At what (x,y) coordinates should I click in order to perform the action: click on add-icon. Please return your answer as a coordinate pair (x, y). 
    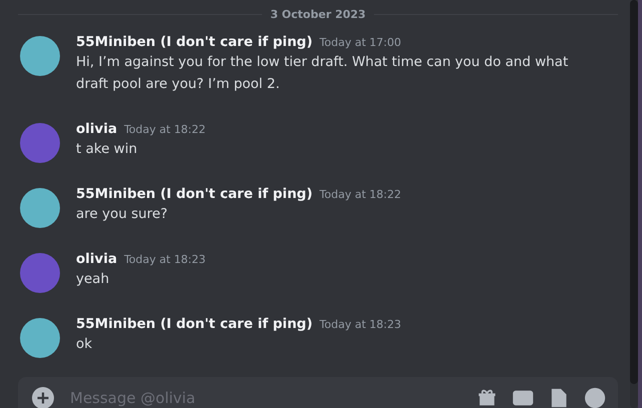
    Looking at the image, I should click on (43, 397).